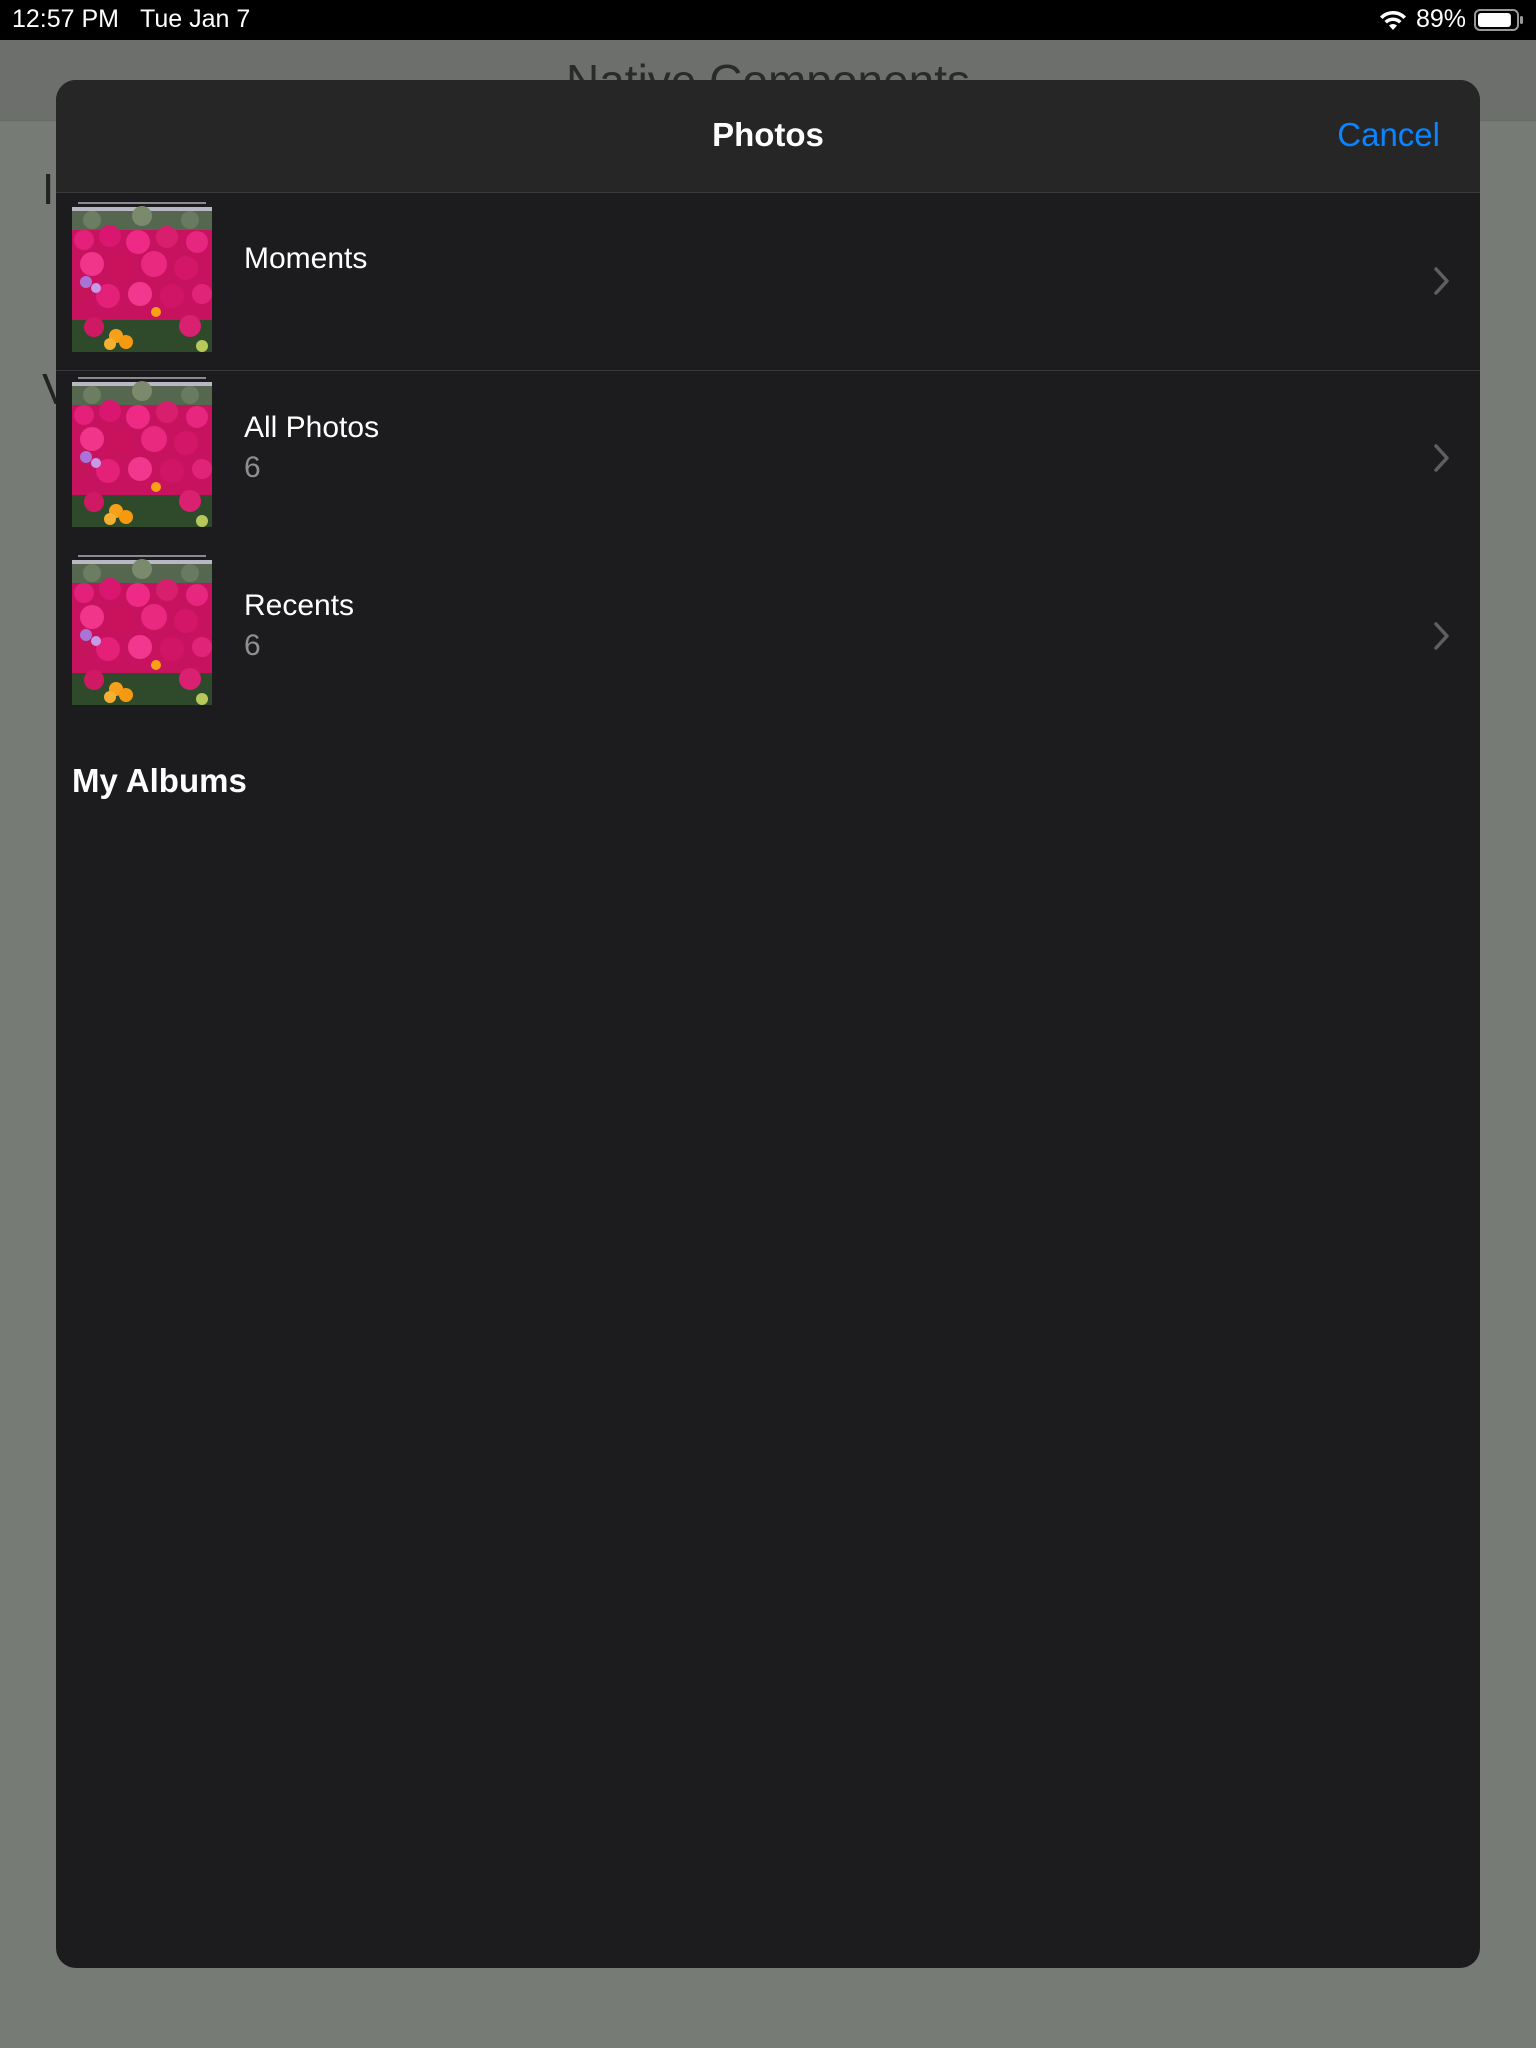 This screenshot has height=2048, width=1536. I want to click on status-bar: 12:57 PM Tue Jan 7 89%, so click(768, 20).